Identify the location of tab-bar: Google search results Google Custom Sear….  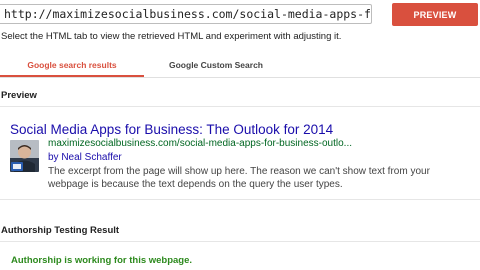
(240, 67).